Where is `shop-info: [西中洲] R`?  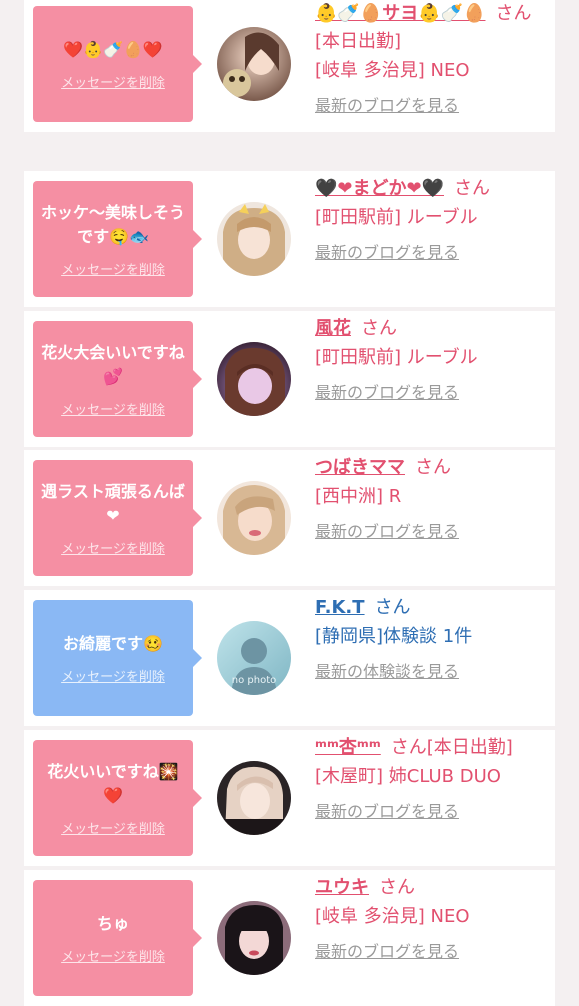
shop-info: [西中洲] R is located at coordinates (358, 496).